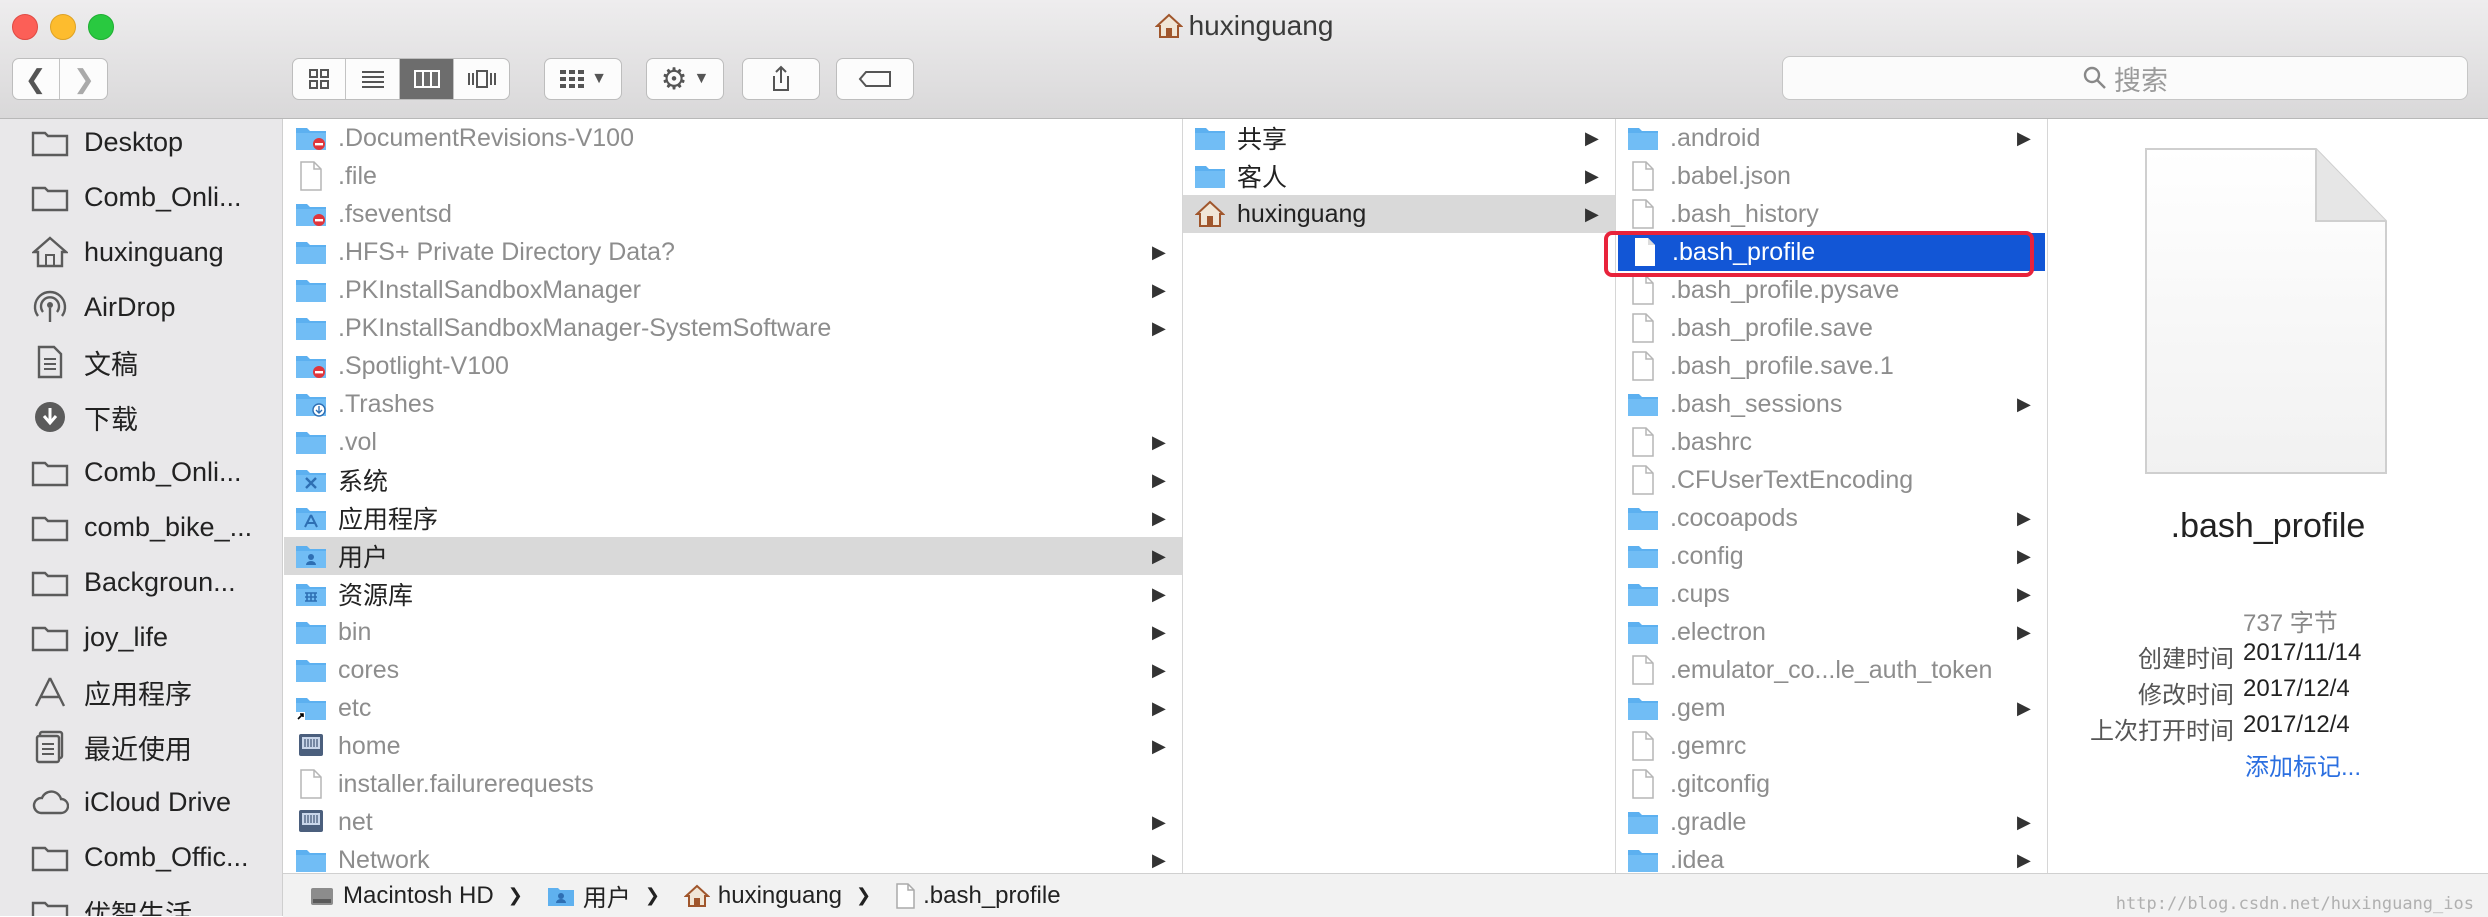  Describe the element at coordinates (1831, 784) in the screenshot. I see `list-item: .gitconfig` at that location.